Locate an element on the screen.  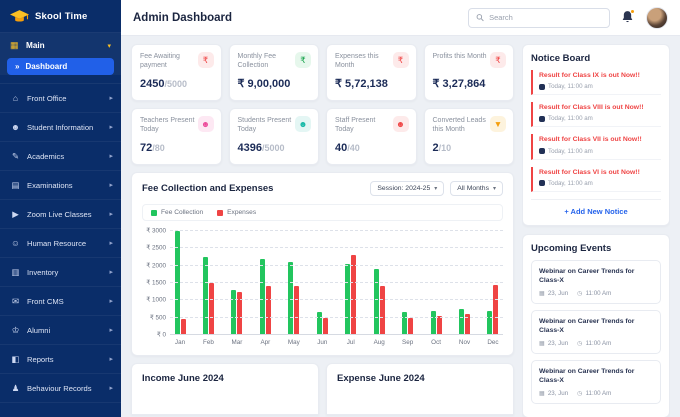
sidebar-item-main: ▦ Main ▾ is located at coordinates (60, 44).